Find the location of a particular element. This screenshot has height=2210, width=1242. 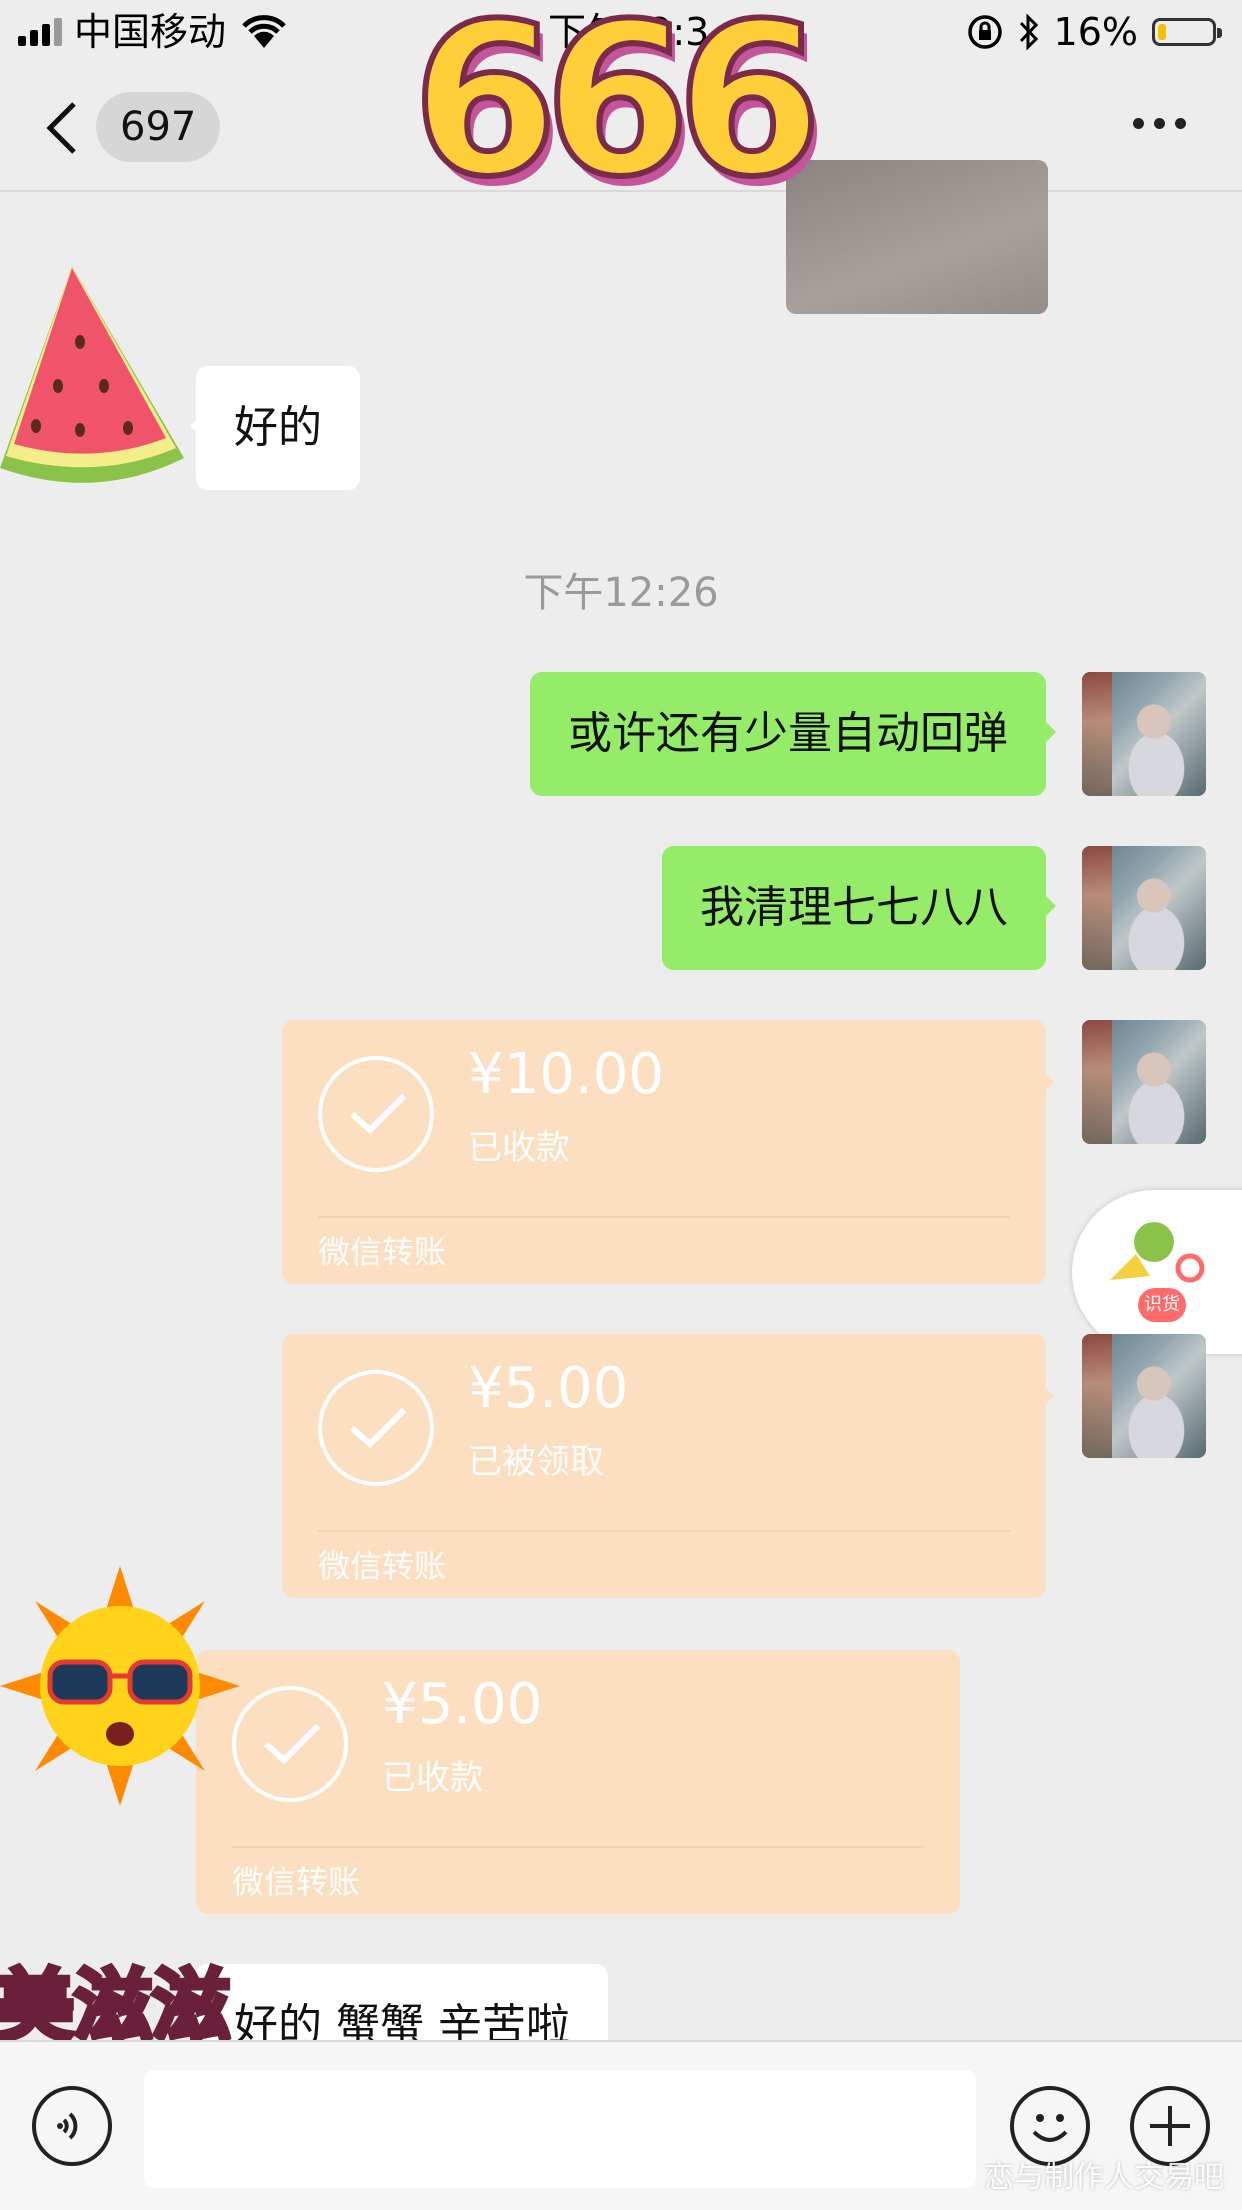

lock-rotation-icon is located at coordinates (984, 32).